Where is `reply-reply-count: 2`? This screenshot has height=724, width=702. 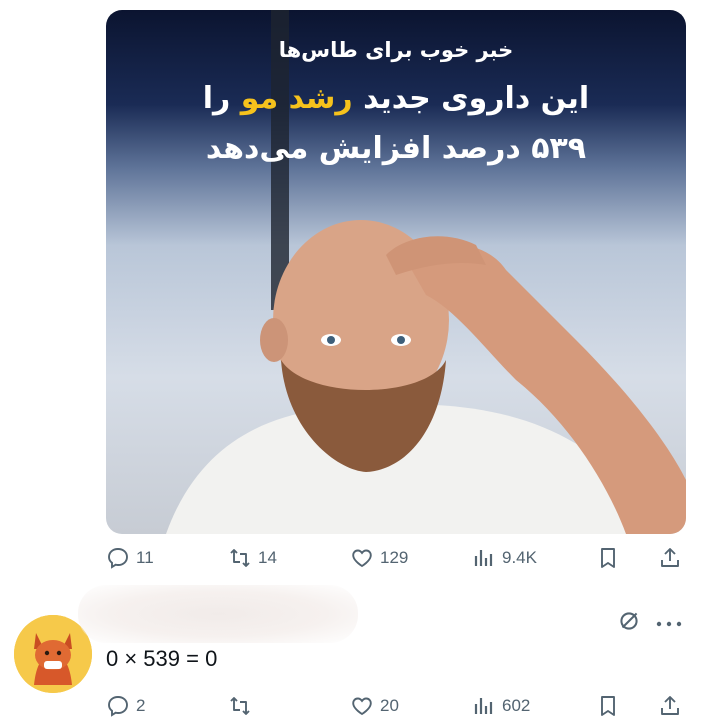
reply-reply-count: 2 is located at coordinates (141, 705).